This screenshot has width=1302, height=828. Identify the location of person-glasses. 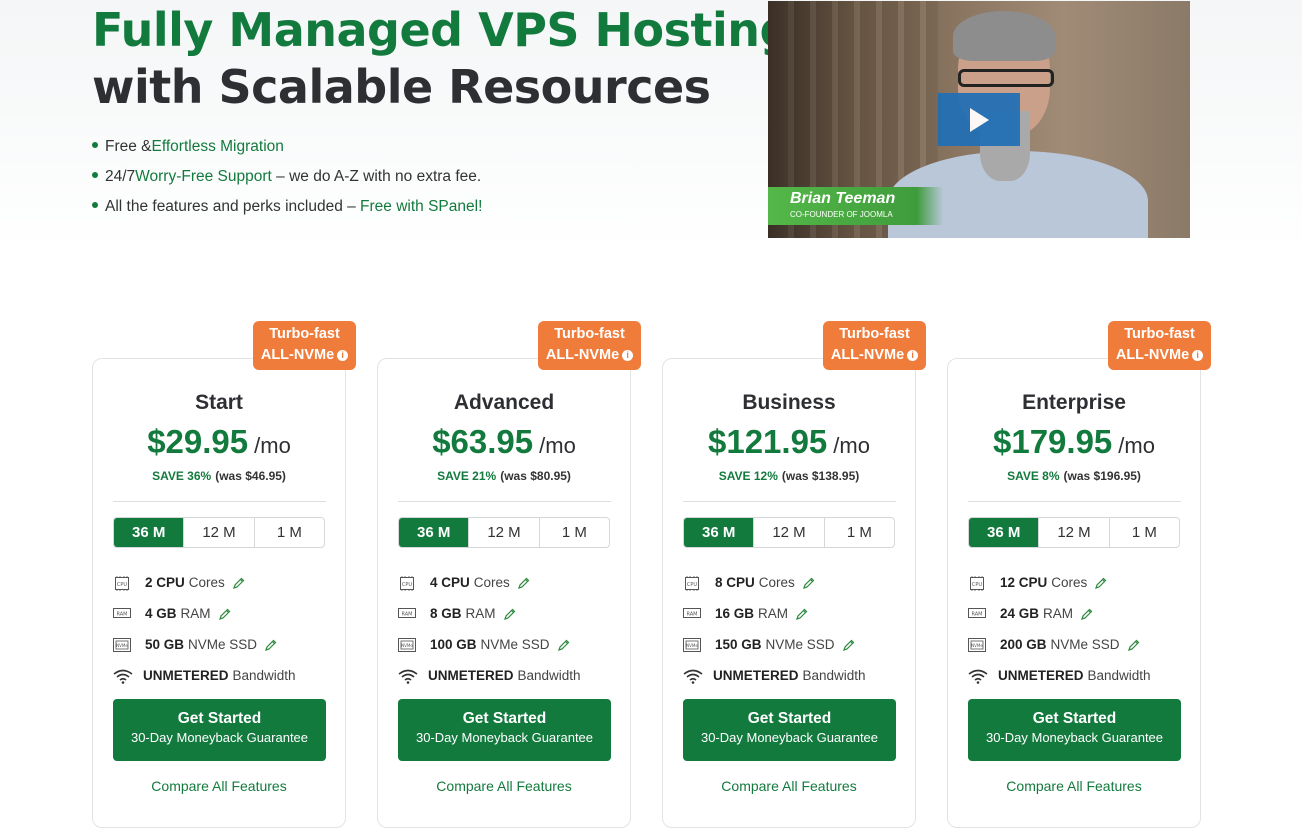
(1006, 78).